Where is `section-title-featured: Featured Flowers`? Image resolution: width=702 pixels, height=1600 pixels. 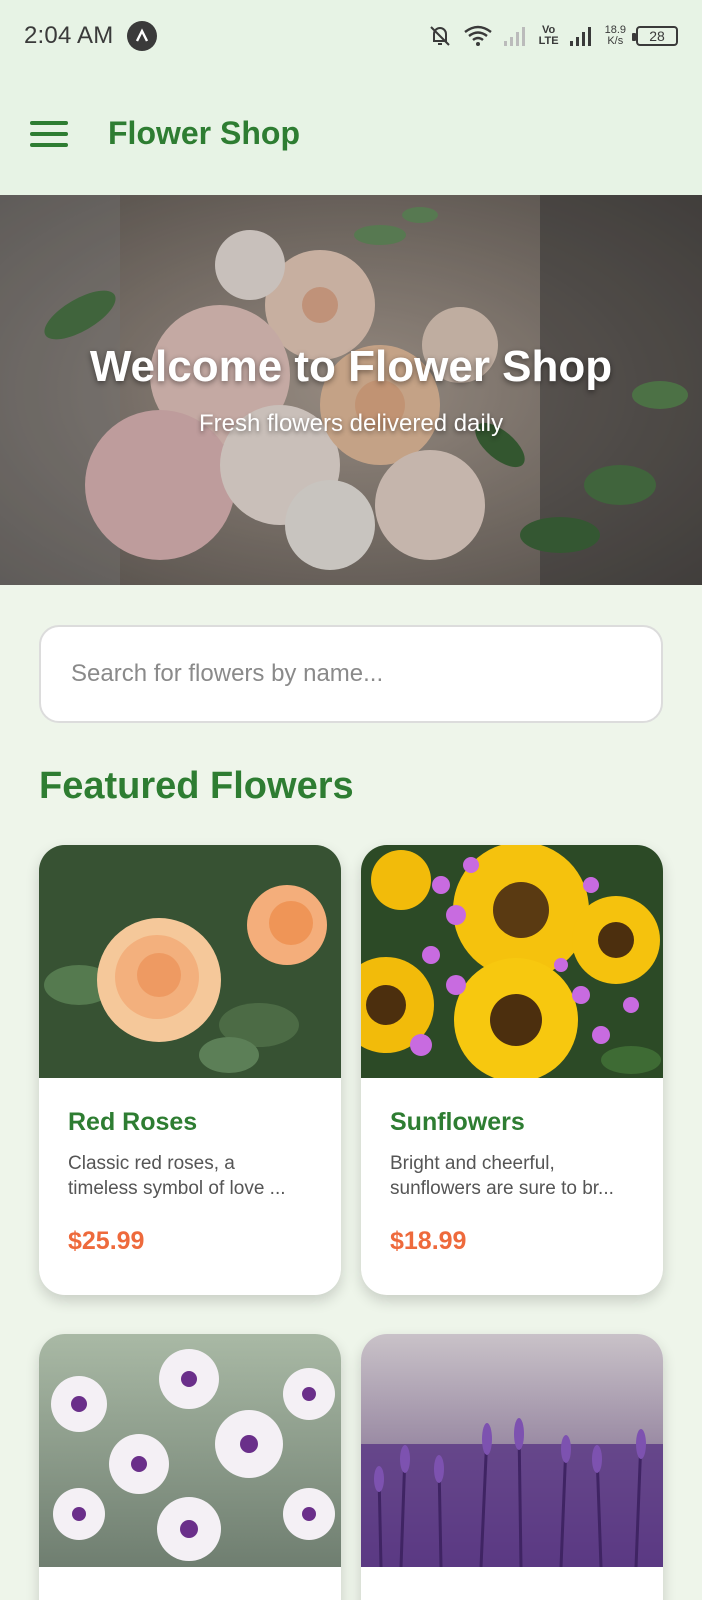 section-title-featured: Featured Flowers is located at coordinates (196, 786).